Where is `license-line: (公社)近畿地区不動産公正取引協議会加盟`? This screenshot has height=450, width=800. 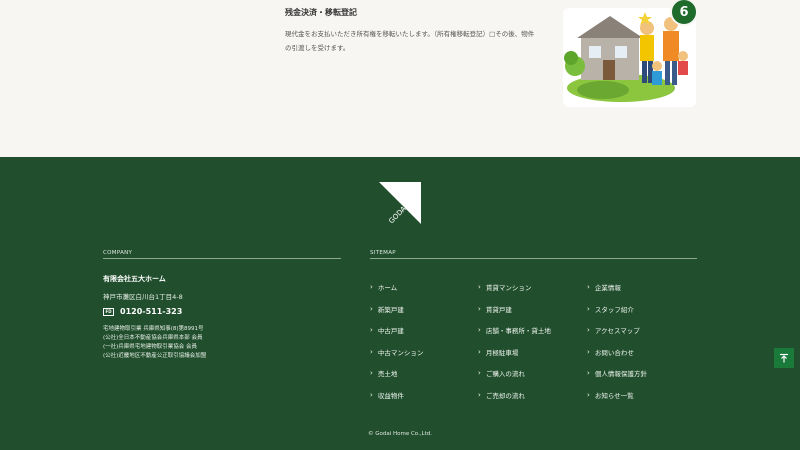
license-line: (公社)近畿地区不動産公正取引協議会加盟 is located at coordinates (155, 356).